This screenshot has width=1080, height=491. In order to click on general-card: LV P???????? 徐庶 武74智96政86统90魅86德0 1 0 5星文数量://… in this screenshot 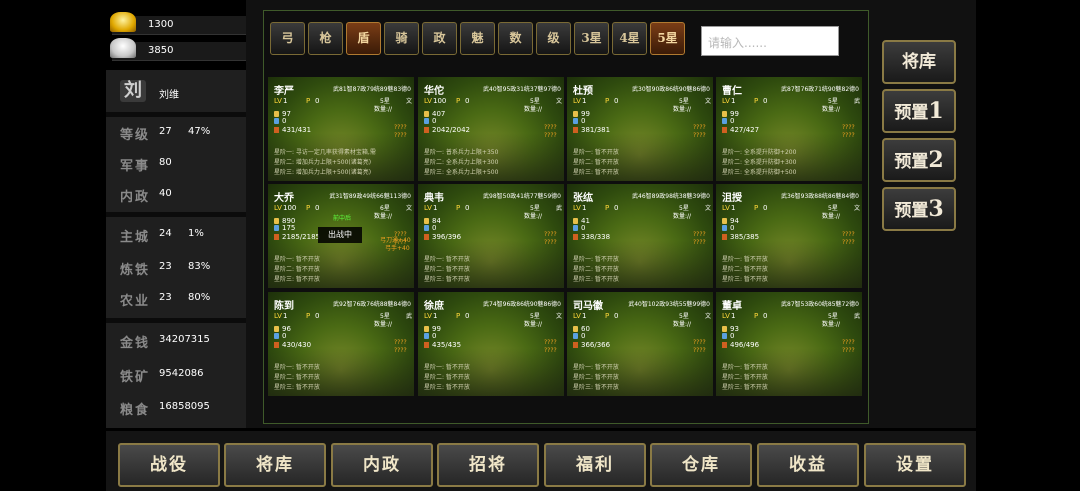, I will do `click(491, 344)`.